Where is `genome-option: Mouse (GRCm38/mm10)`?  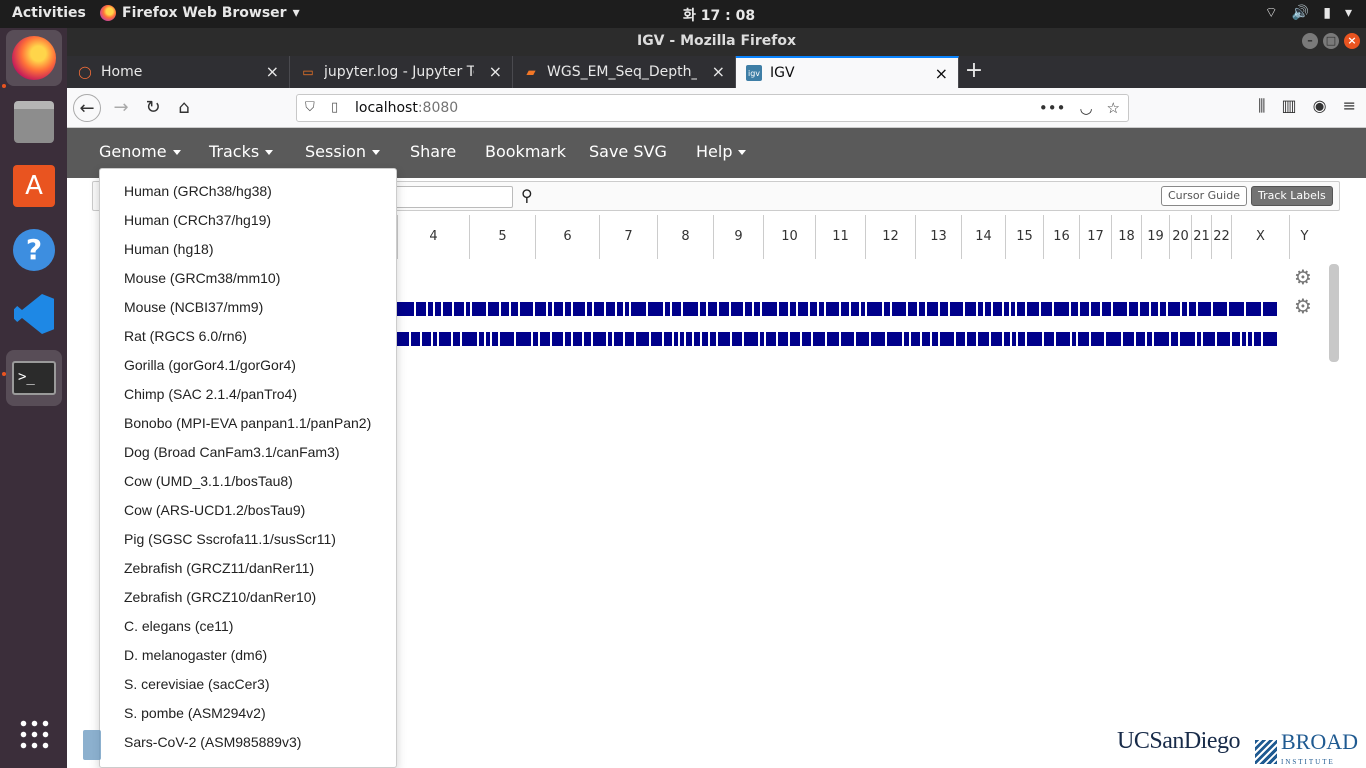
genome-option: Mouse (GRCm38/mm10) is located at coordinates (248, 278).